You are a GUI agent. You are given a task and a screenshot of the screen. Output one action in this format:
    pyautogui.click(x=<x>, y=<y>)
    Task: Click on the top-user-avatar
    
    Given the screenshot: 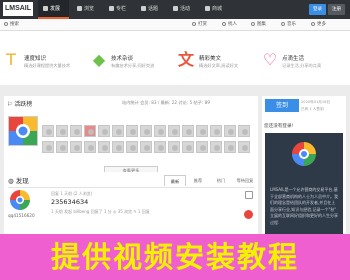 What is the action you would take?
    pyautogui.click(x=23, y=131)
    